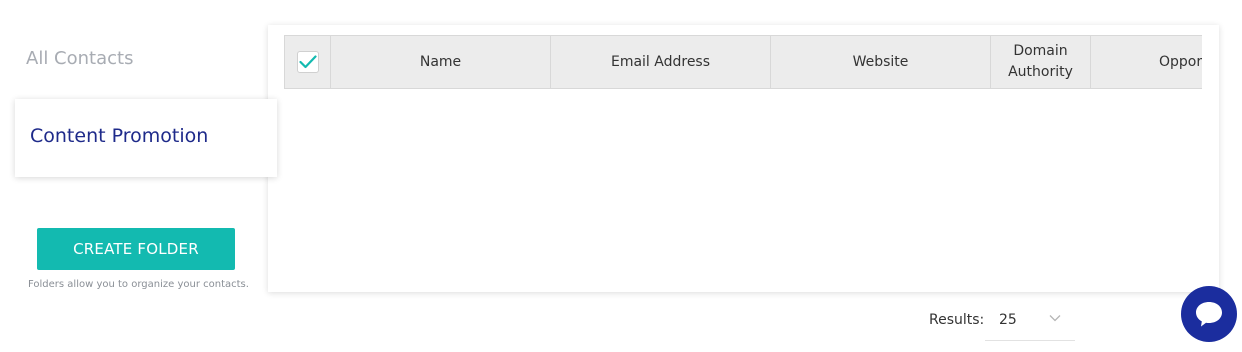  I want to click on results-label: Results:, so click(957, 320).